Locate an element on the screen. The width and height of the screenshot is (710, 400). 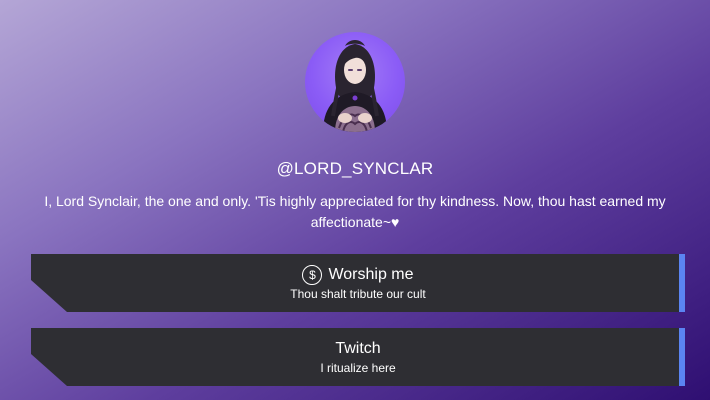
link-subtitle: Thou shalt tribute our cult is located at coordinates (358, 293).